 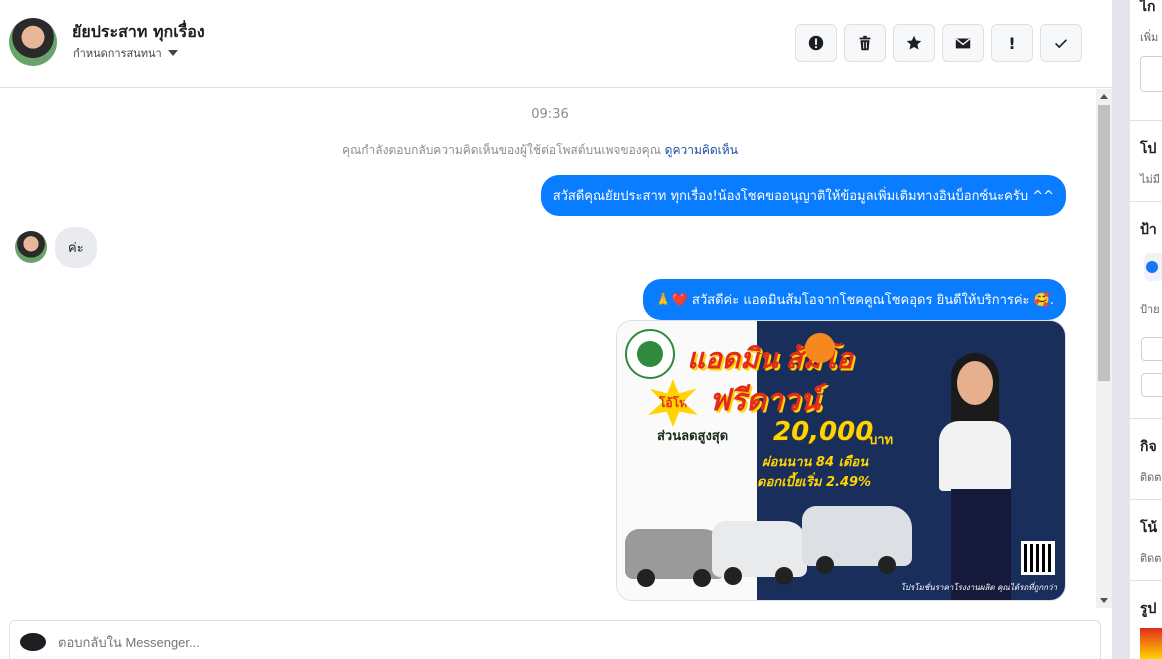 What do you see at coordinates (117, 53) in the screenshot?
I see `schedule-label: กำหนดการสนทนา` at bounding box center [117, 53].